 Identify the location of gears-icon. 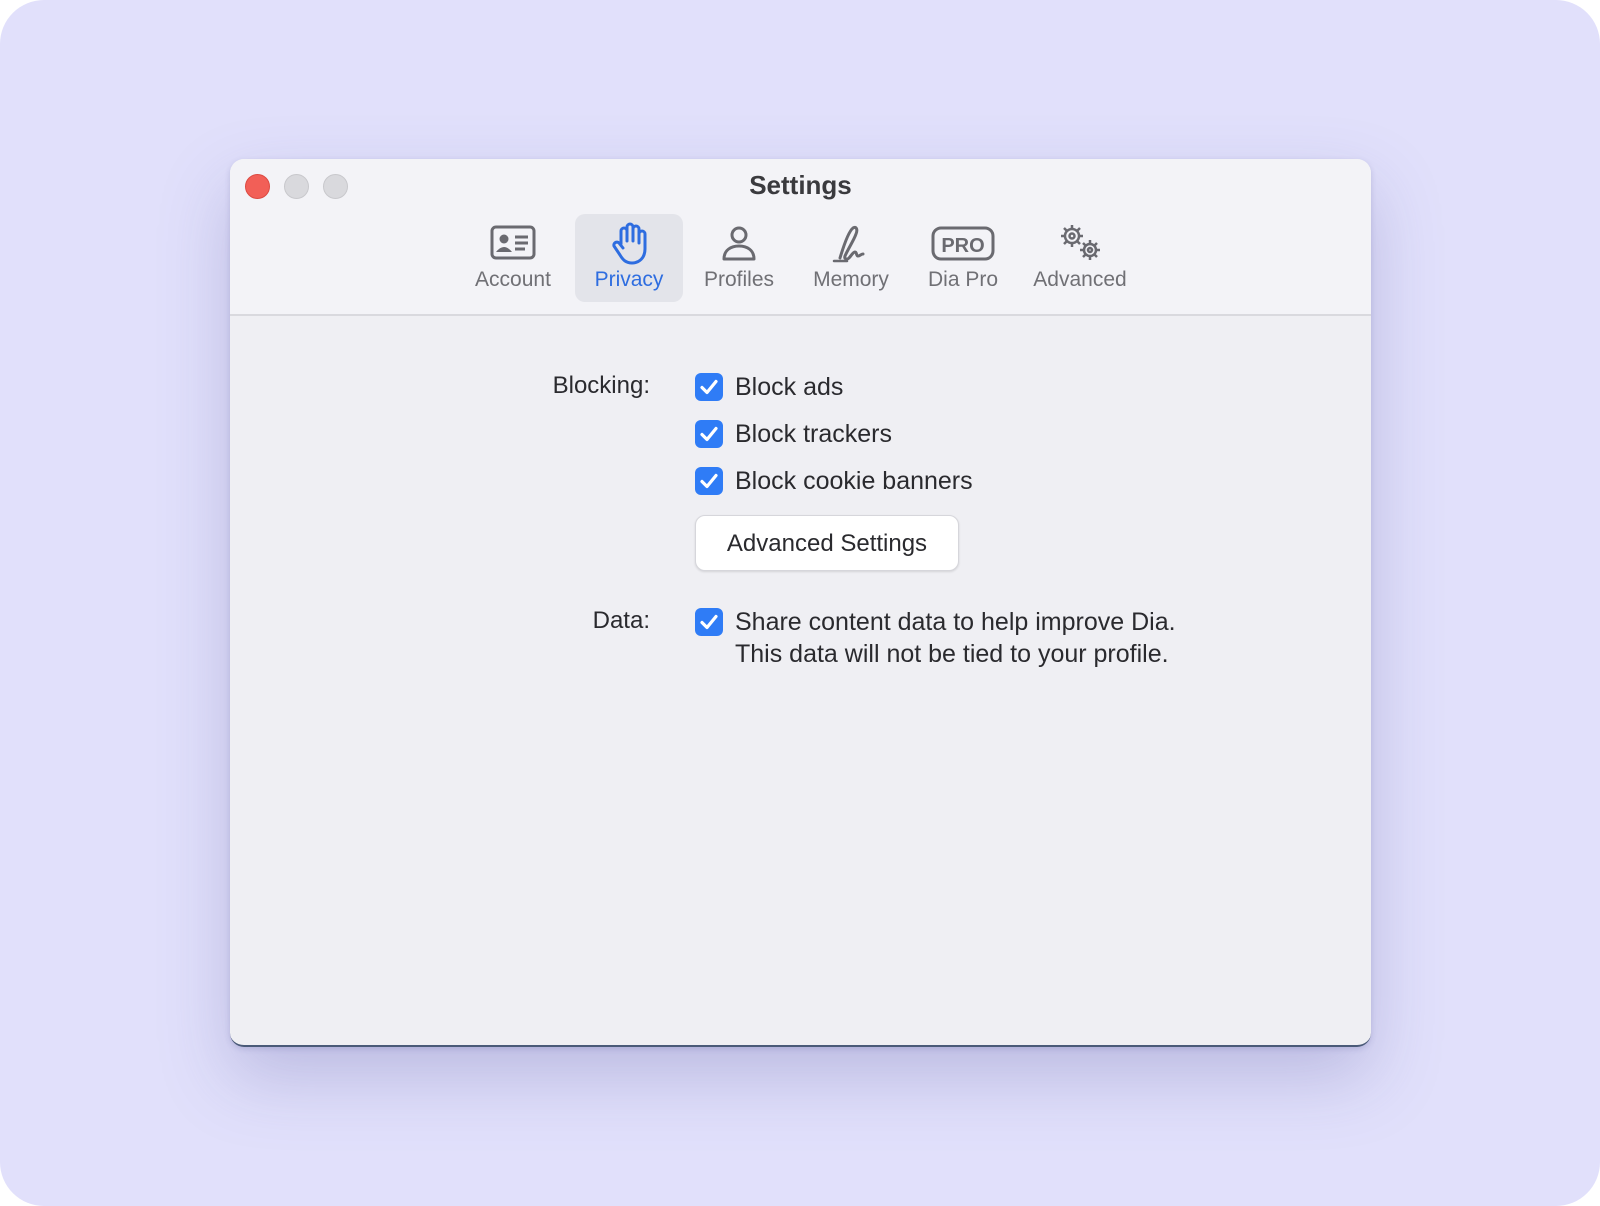
(1080, 244).